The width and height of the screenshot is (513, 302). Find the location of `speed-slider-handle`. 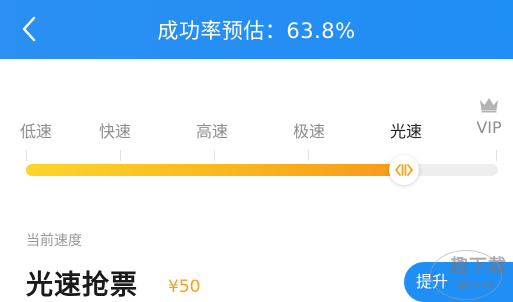

speed-slider-handle is located at coordinates (404, 170).